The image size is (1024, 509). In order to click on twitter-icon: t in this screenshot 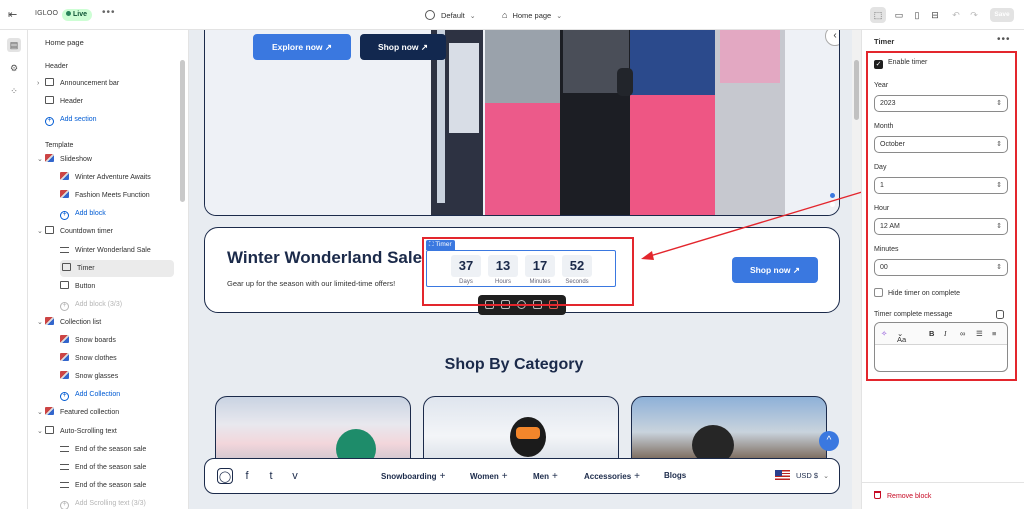, I will do `click(271, 476)`.